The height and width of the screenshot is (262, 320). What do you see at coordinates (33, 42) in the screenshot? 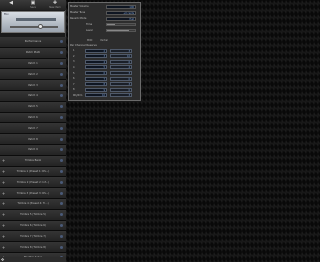
I see `patch-list-item: Performance` at bounding box center [33, 42].